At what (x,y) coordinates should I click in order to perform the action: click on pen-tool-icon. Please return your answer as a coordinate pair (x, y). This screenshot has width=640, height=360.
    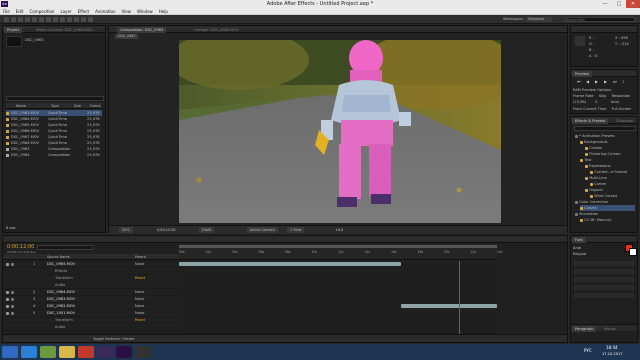
    Looking at the image, I should click on (55, 19).